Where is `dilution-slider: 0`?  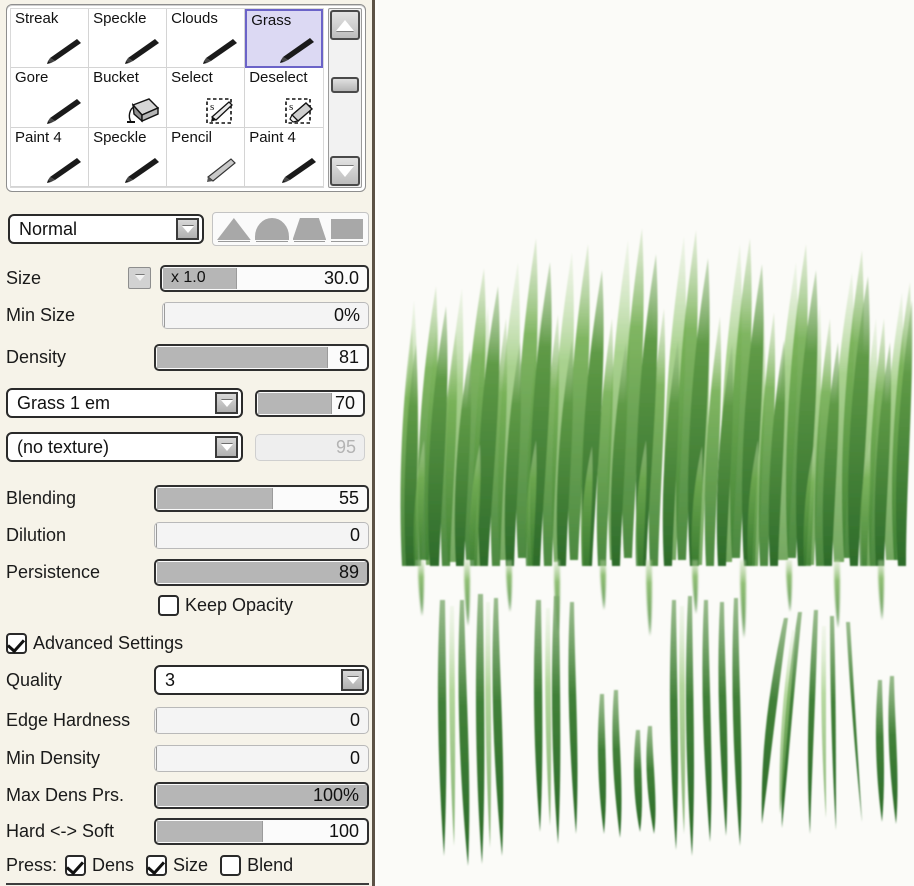 dilution-slider: 0 is located at coordinates (261, 535).